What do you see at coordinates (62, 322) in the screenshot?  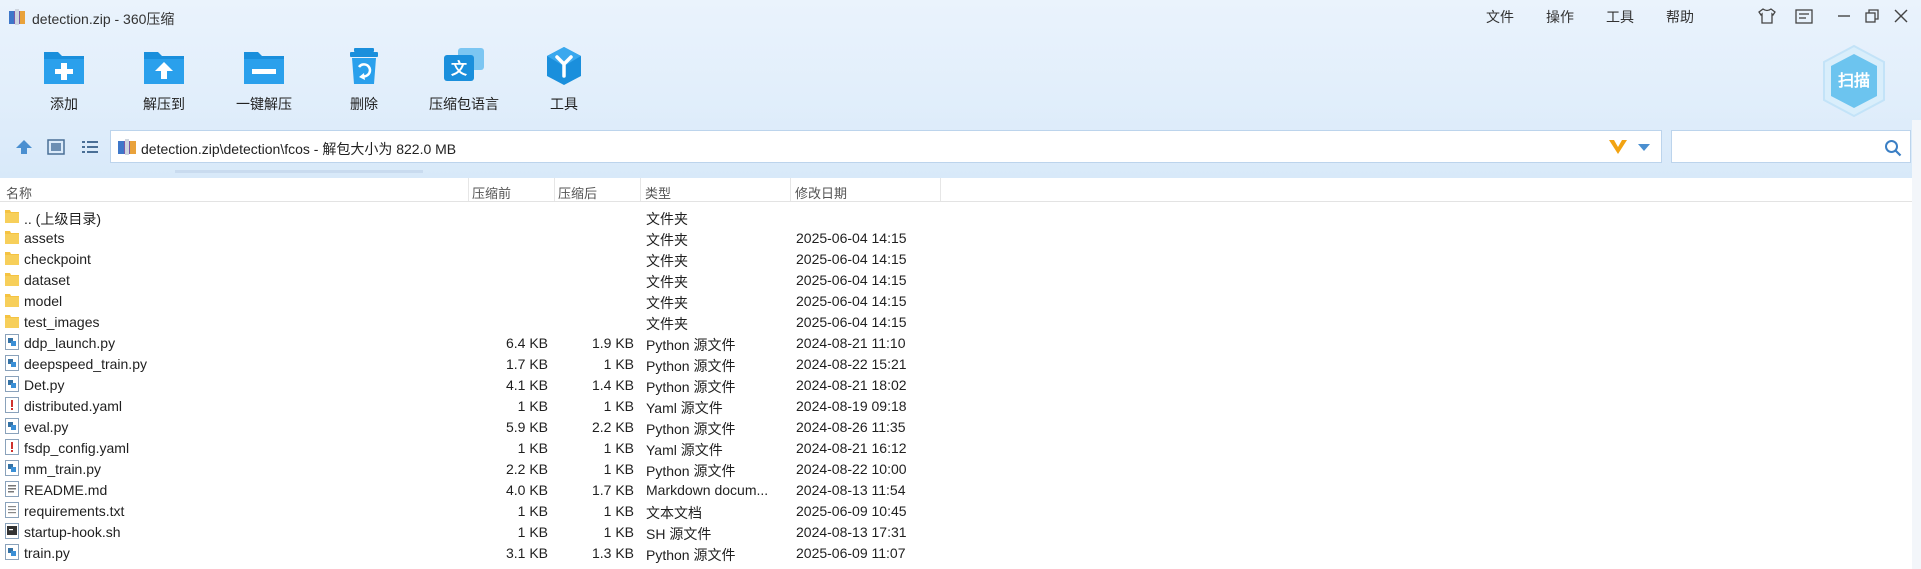 I see `file-name: test_images` at bounding box center [62, 322].